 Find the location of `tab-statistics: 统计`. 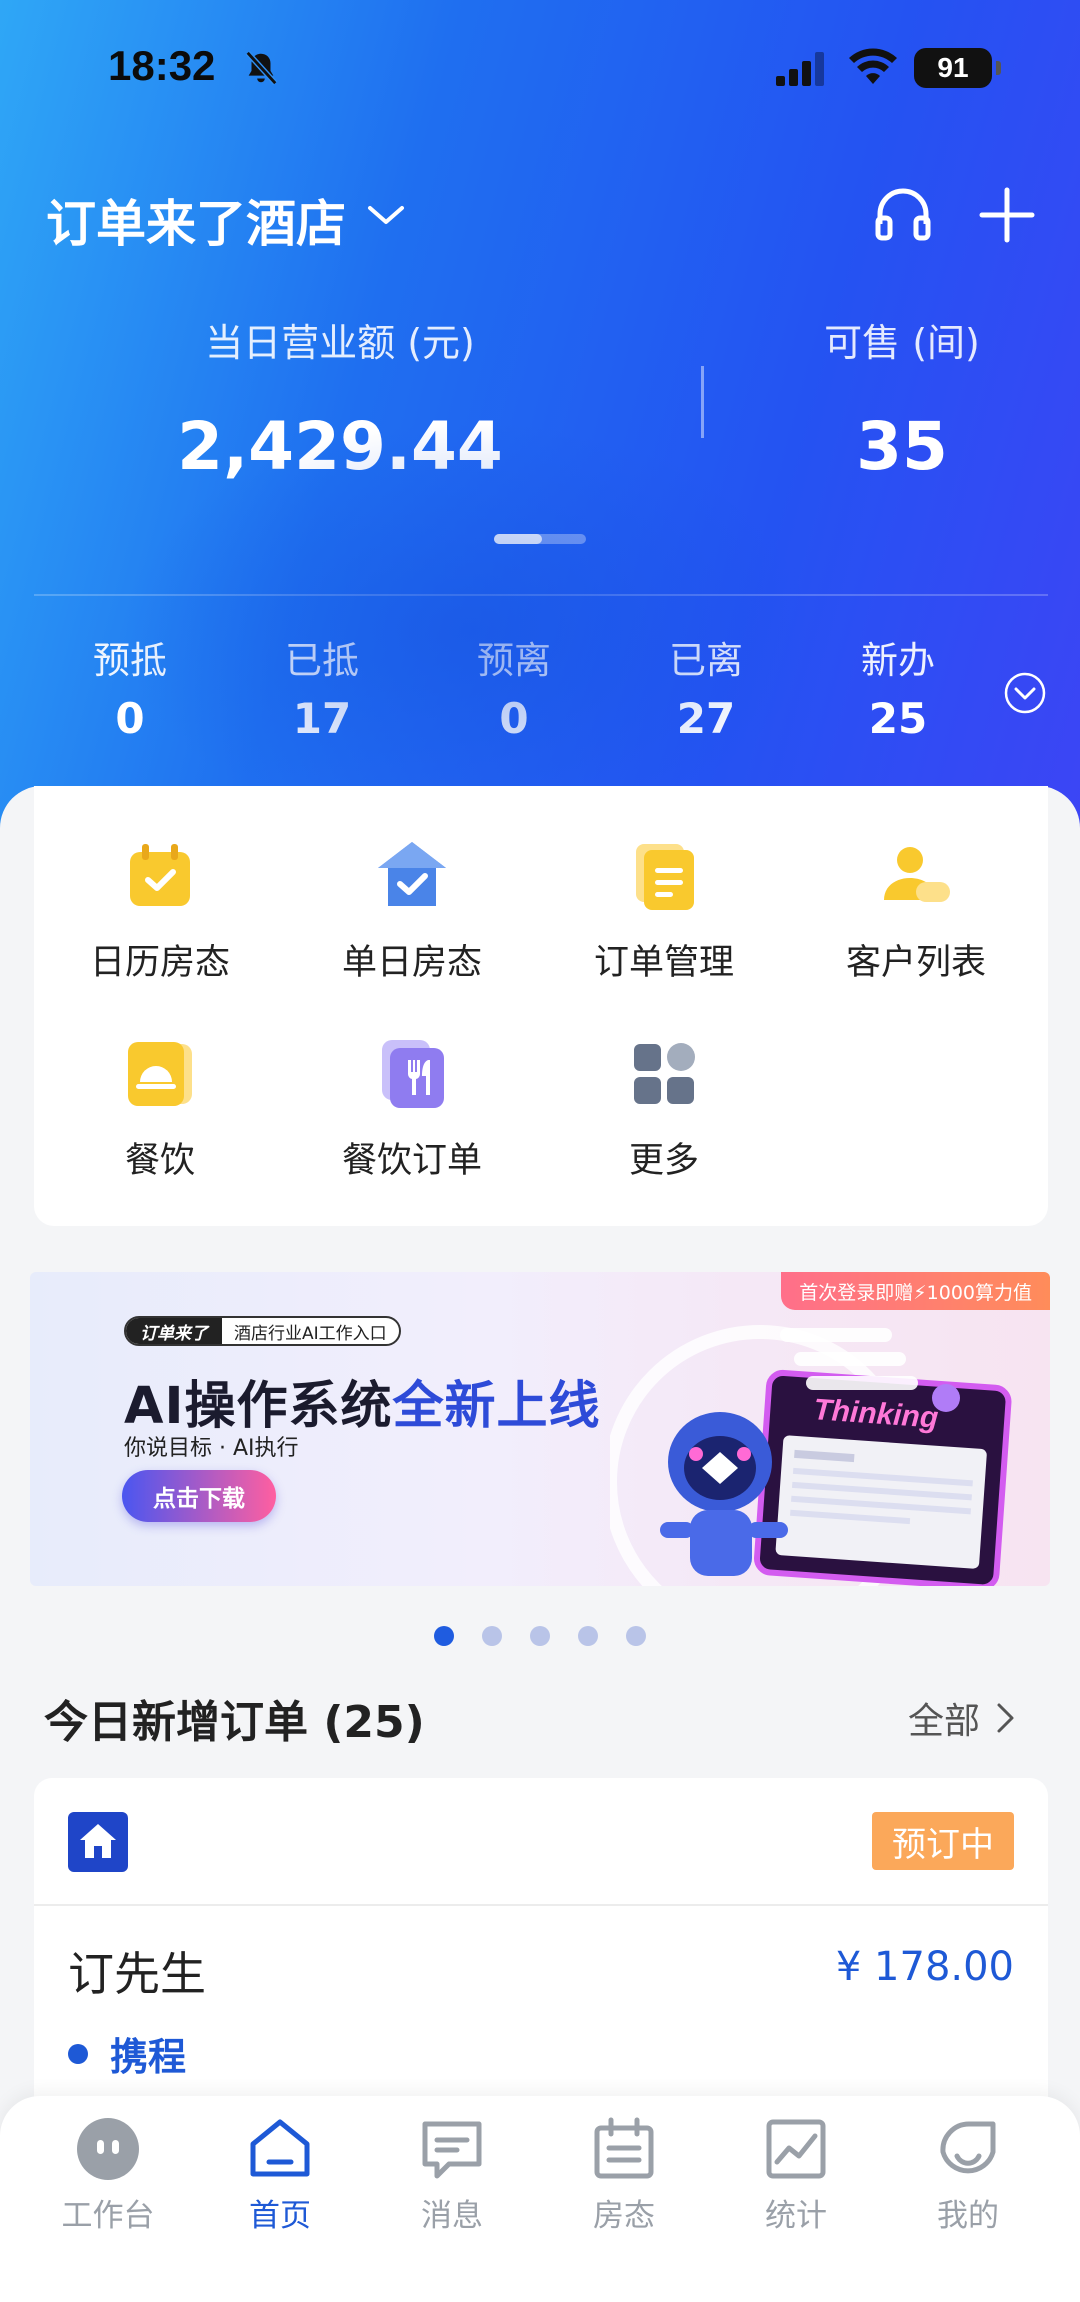

tab-statistics: 统计 is located at coordinates (796, 2175).